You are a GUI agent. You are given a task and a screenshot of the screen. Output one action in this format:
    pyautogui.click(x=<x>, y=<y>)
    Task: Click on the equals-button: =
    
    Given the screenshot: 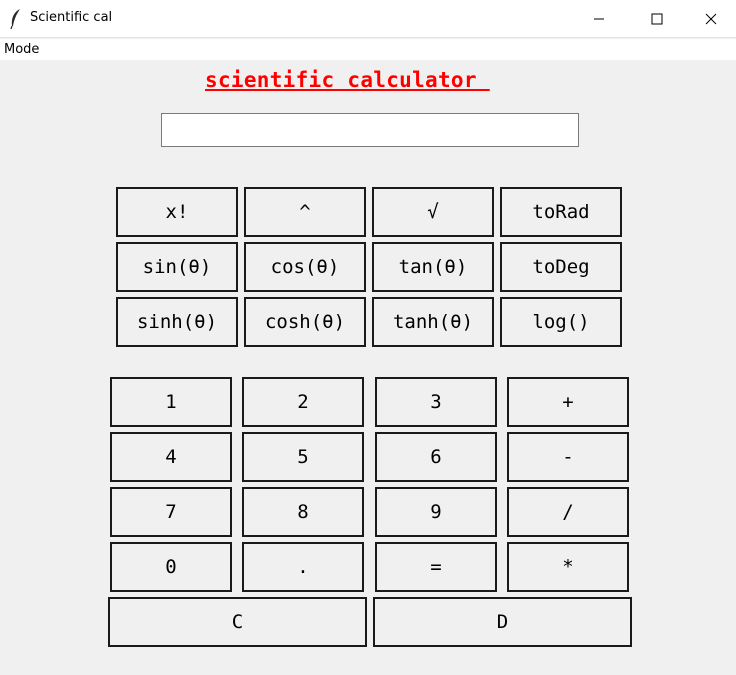 What is the action you would take?
    pyautogui.click(x=436, y=567)
    